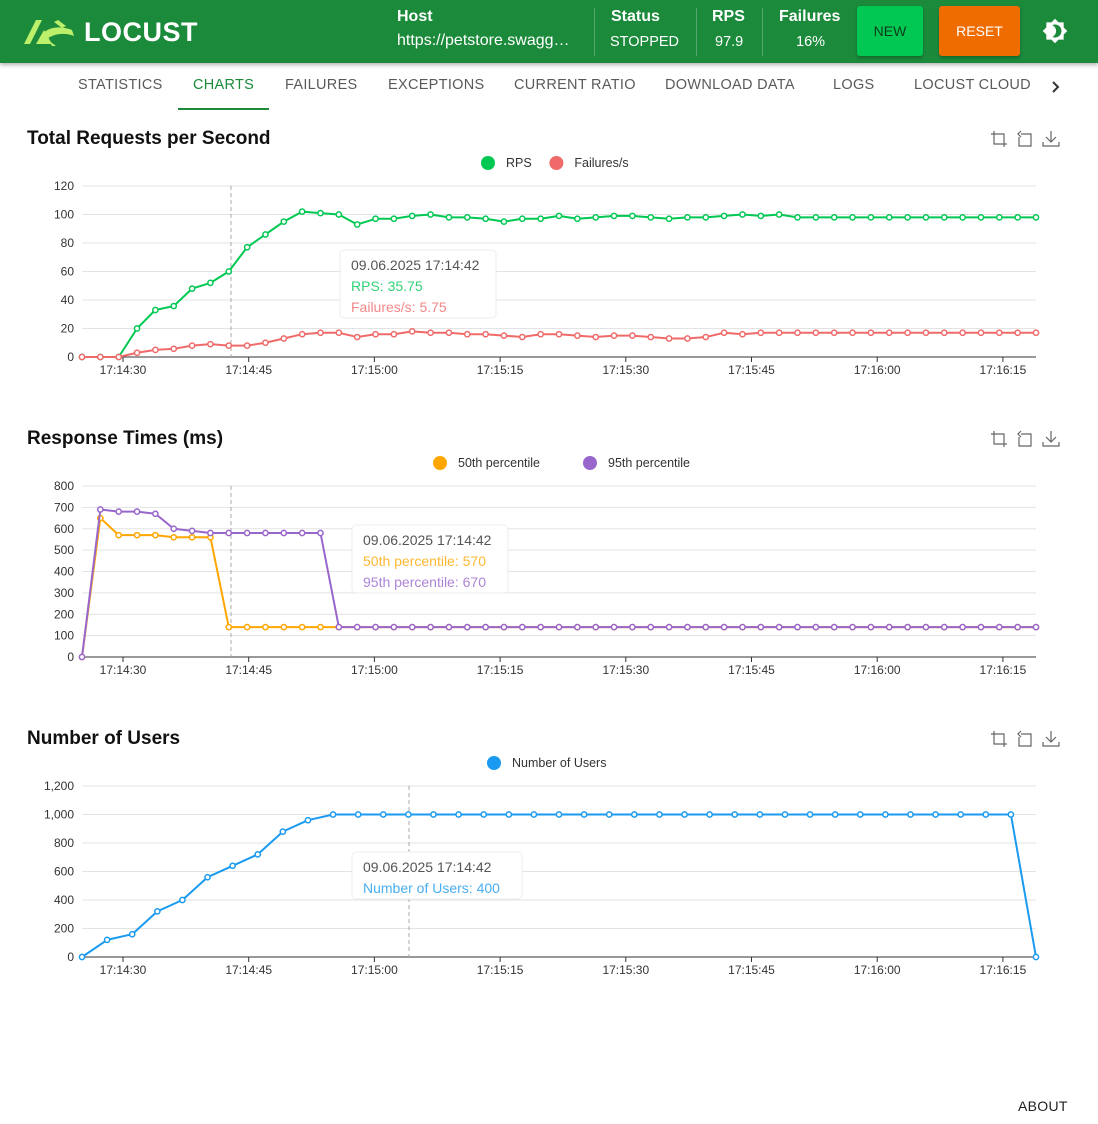  What do you see at coordinates (49, 33) in the screenshot?
I see `locust-logo-icon` at bounding box center [49, 33].